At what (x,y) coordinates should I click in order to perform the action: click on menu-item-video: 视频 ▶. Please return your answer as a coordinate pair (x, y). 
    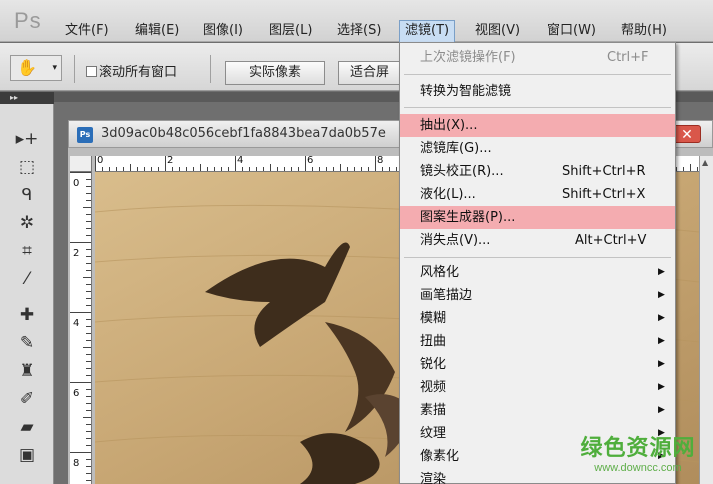
    Looking at the image, I should click on (537, 387).